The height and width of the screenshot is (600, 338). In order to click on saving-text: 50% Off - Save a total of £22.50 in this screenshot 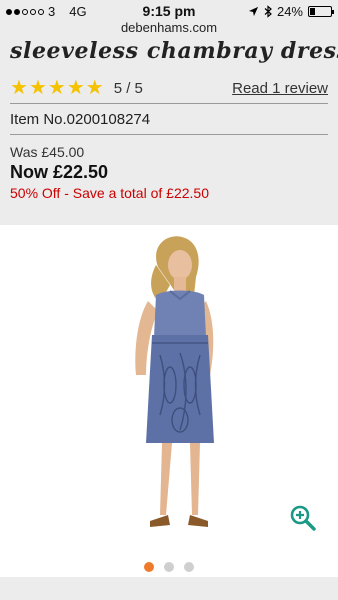, I will do `click(109, 193)`.